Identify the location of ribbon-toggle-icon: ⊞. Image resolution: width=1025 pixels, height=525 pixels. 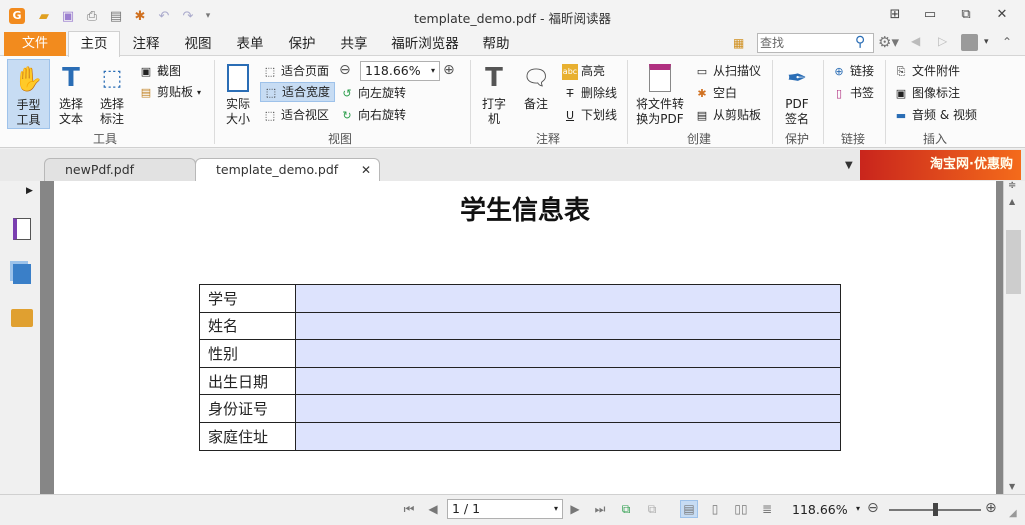
(895, 15).